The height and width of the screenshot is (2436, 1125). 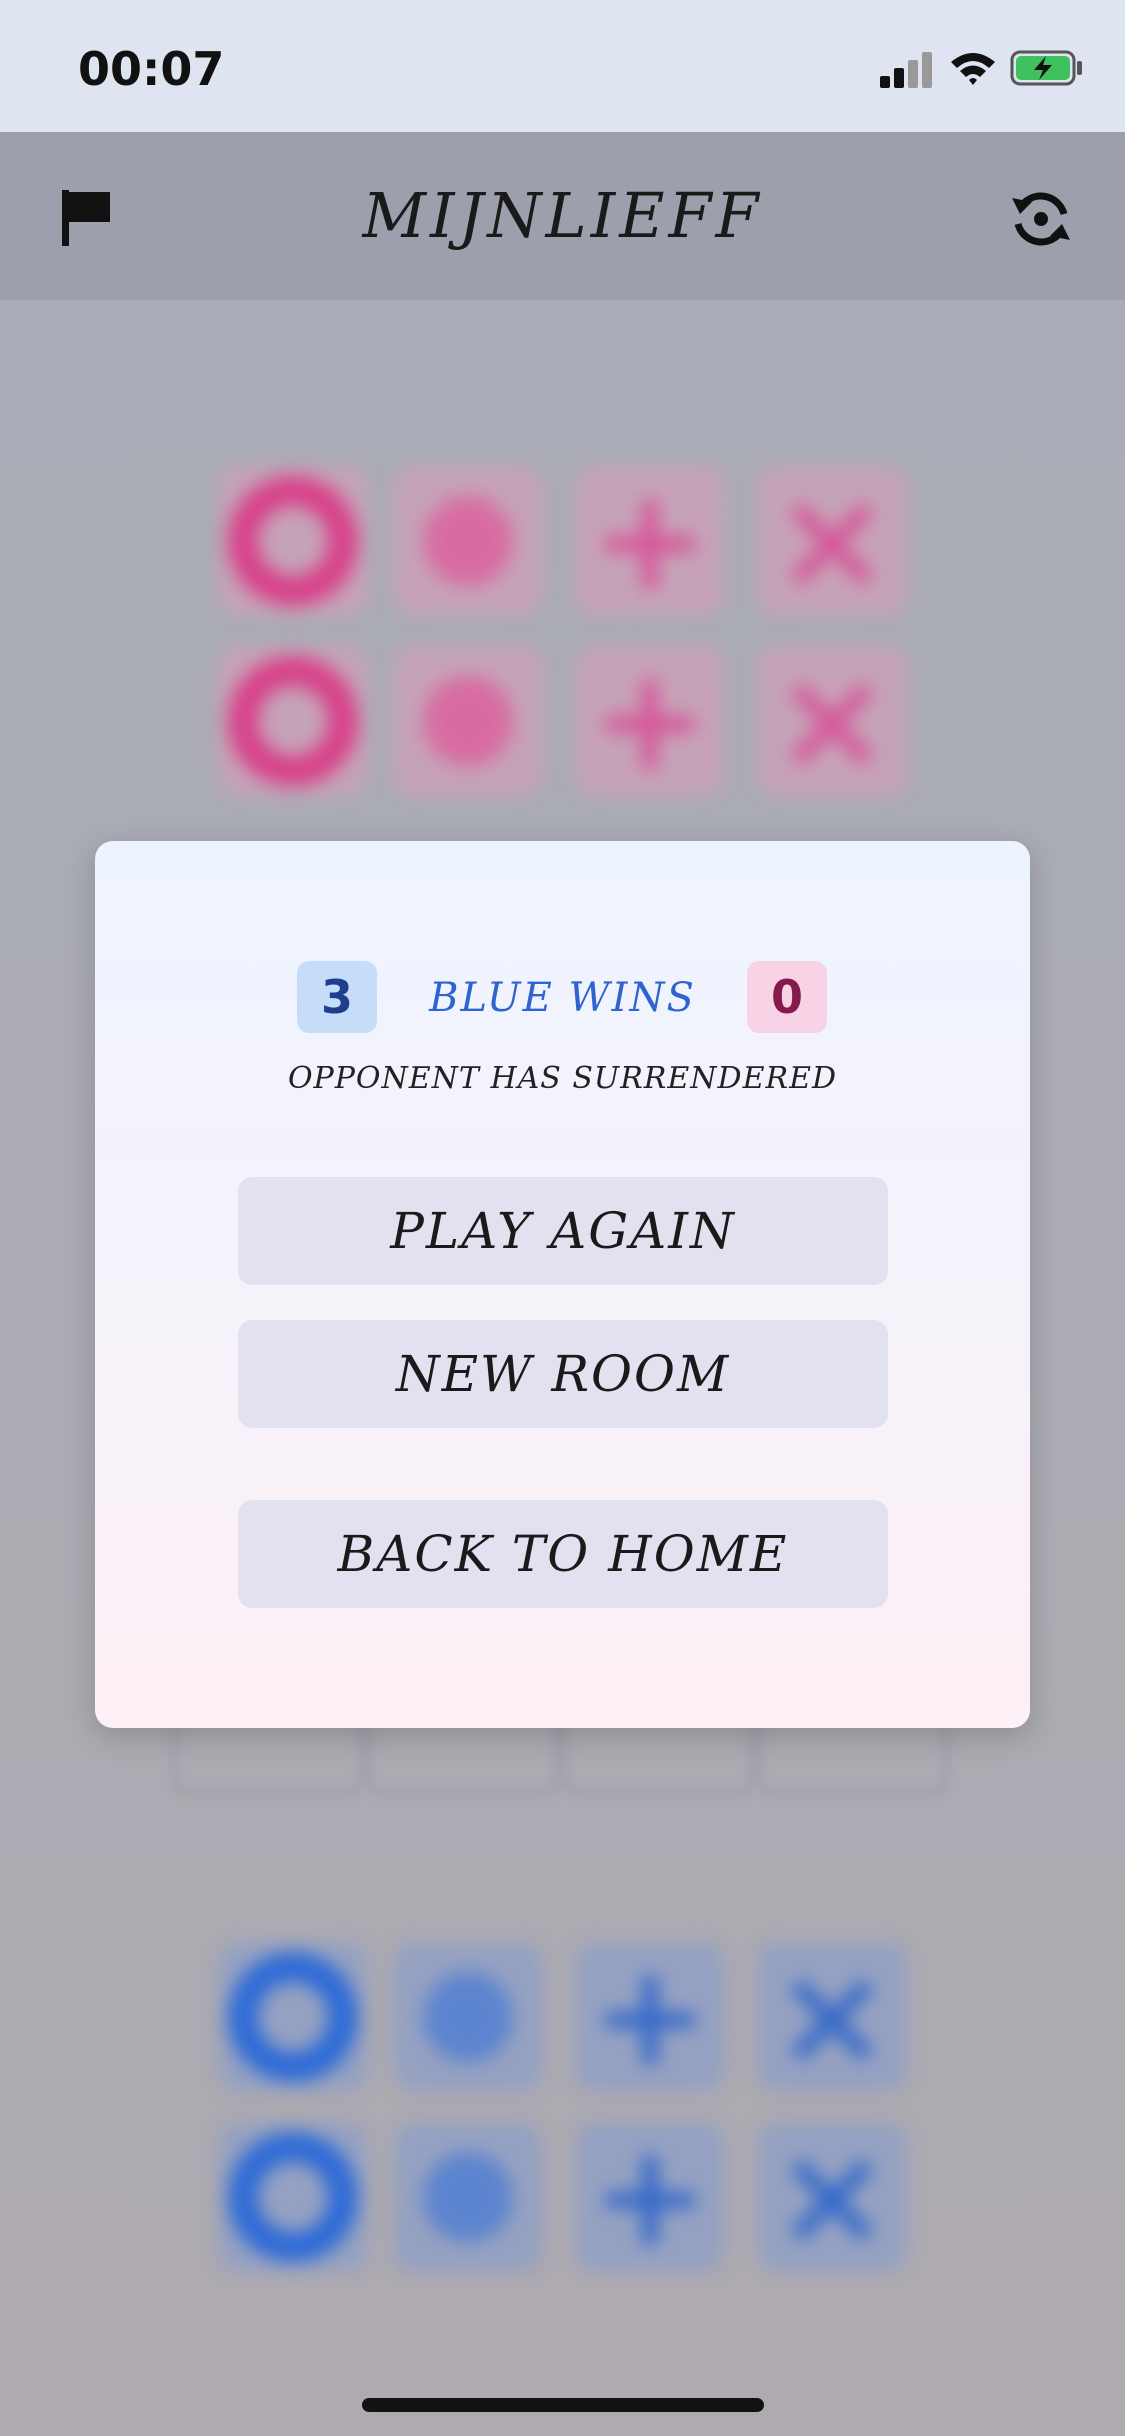 I want to click on cellular-signal-icon, so click(x=908, y=69).